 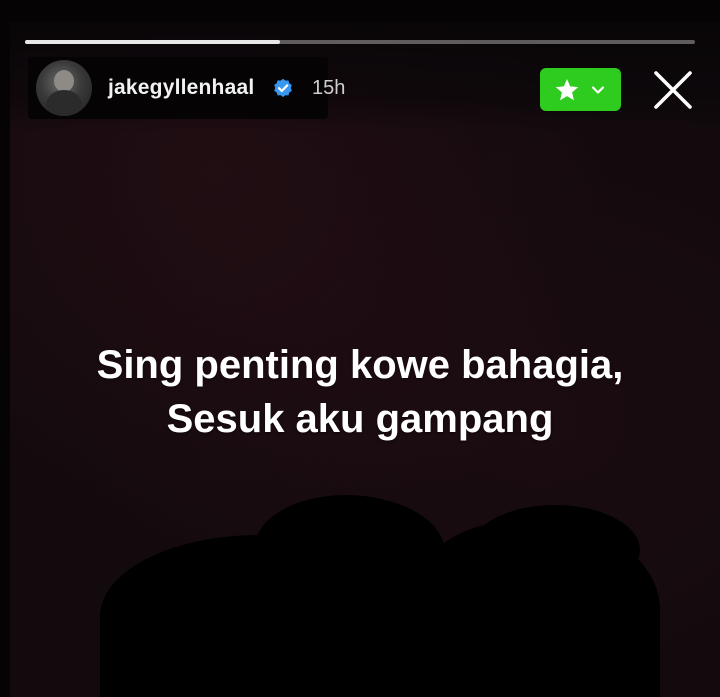 What do you see at coordinates (64, 103) in the screenshot?
I see `avatar-body` at bounding box center [64, 103].